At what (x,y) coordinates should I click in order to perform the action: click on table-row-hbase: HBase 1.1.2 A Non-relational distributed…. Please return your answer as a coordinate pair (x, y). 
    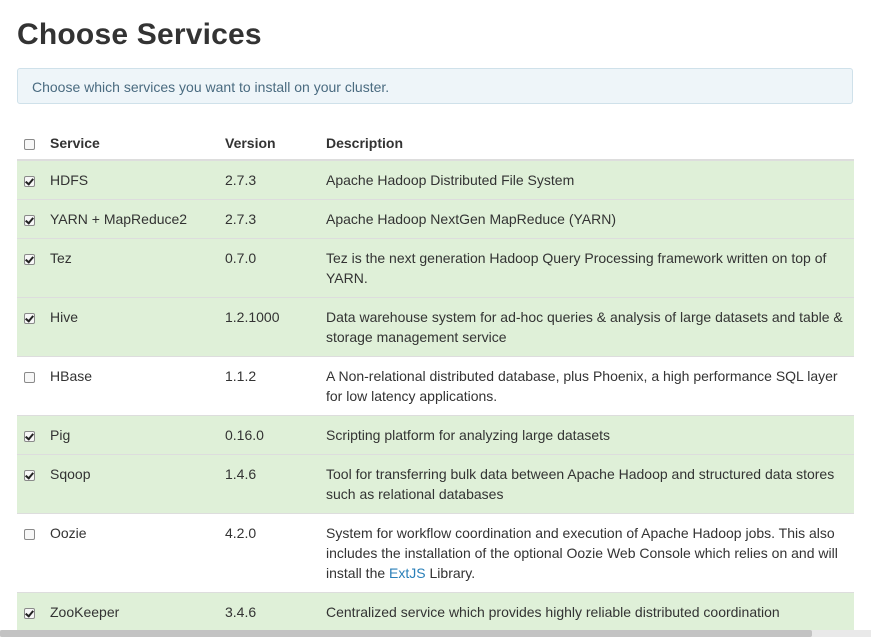
    Looking at the image, I should click on (435, 386).